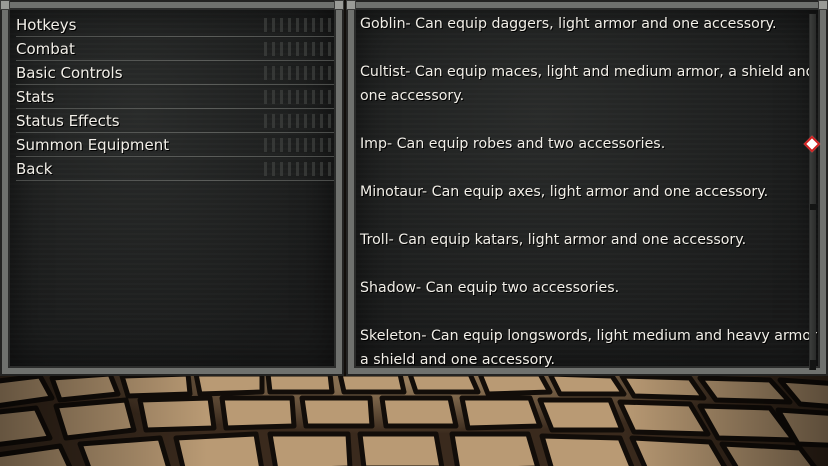  What do you see at coordinates (175, 170) in the screenshot?
I see `menu-item-back: Back` at bounding box center [175, 170].